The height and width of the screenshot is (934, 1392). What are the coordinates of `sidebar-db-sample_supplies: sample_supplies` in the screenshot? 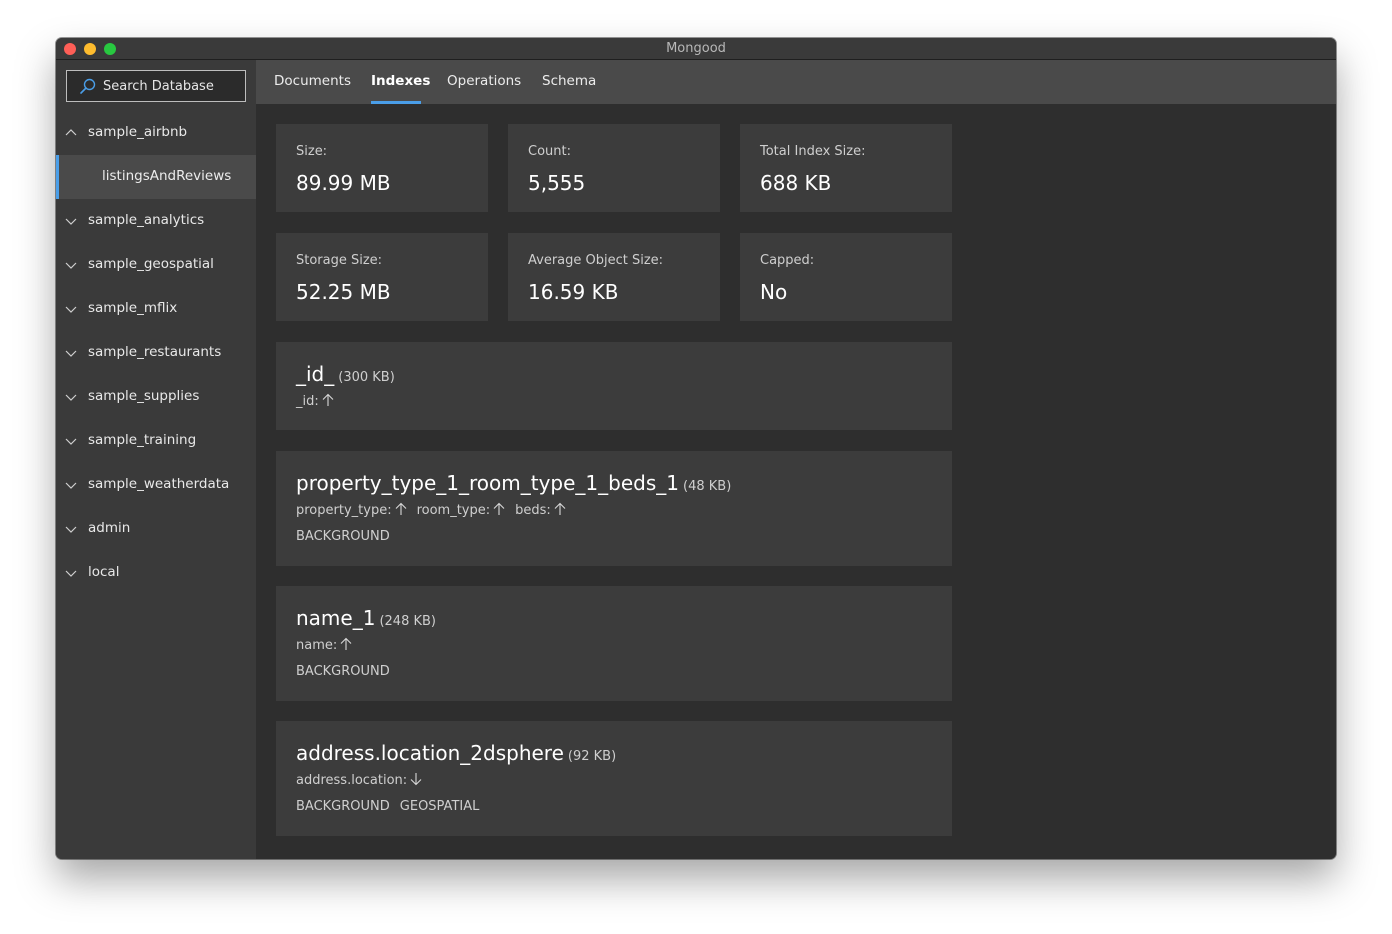 It's located at (156, 397).